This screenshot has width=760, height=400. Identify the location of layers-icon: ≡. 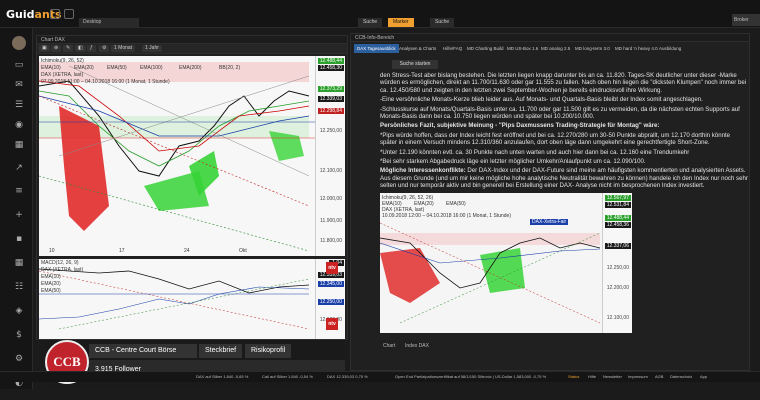
(19, 191).